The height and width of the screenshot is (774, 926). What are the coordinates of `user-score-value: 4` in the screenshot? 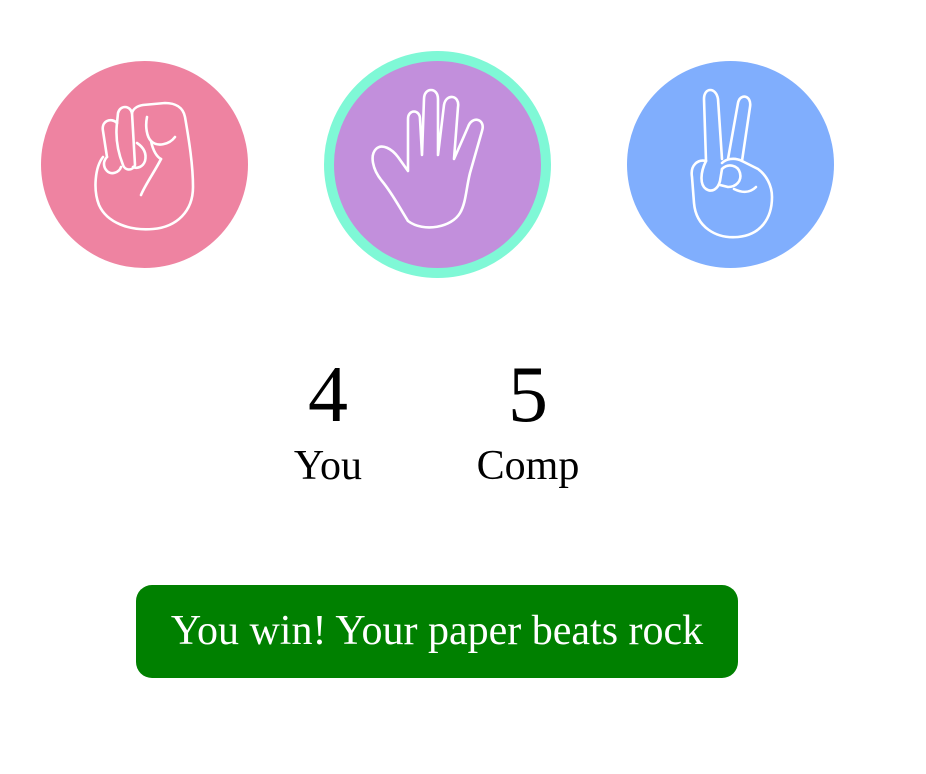 It's located at (328, 395).